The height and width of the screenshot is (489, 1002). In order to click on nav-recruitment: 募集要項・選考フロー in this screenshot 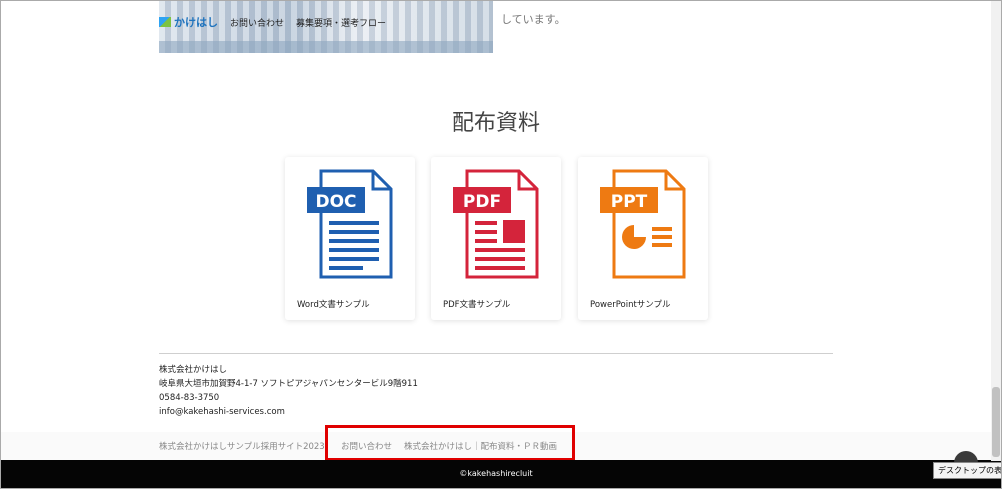, I will do `click(341, 22)`.